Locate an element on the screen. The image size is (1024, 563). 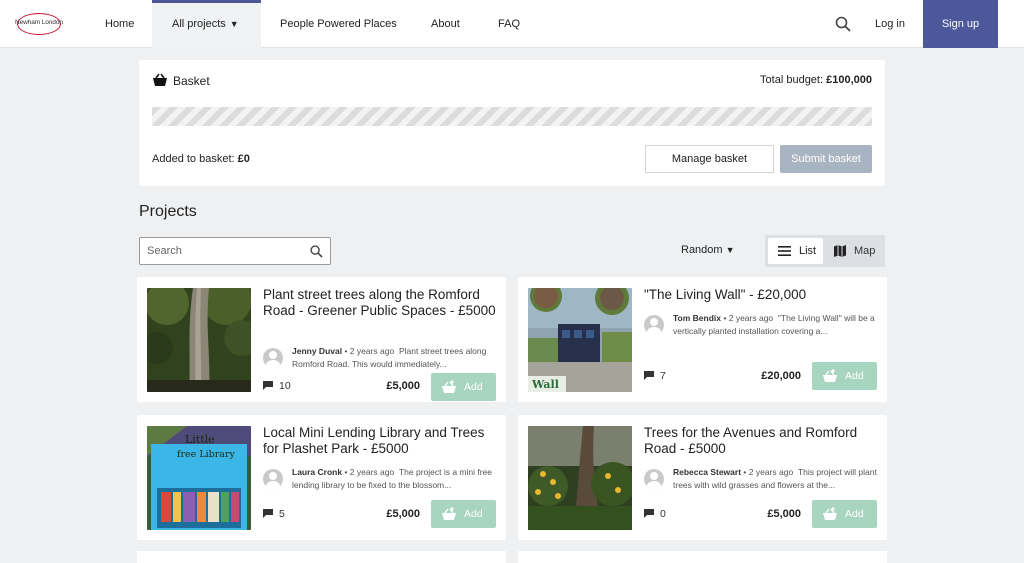
total-budget-value: £100,000 is located at coordinates (849, 80).